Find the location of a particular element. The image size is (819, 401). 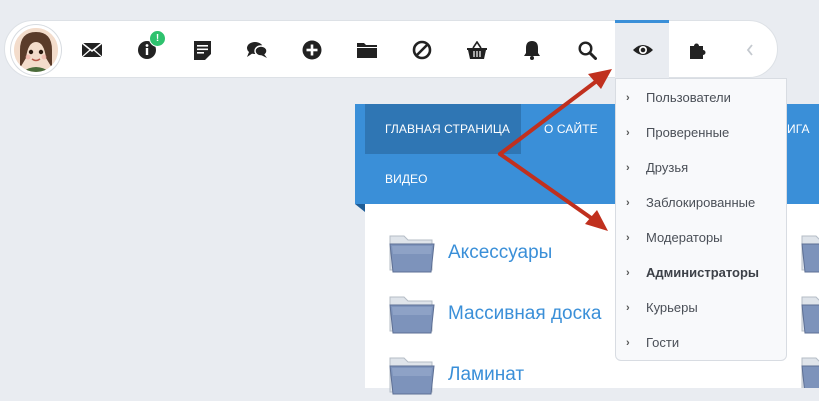

dropdown-item-label: Пользователи is located at coordinates (688, 97).